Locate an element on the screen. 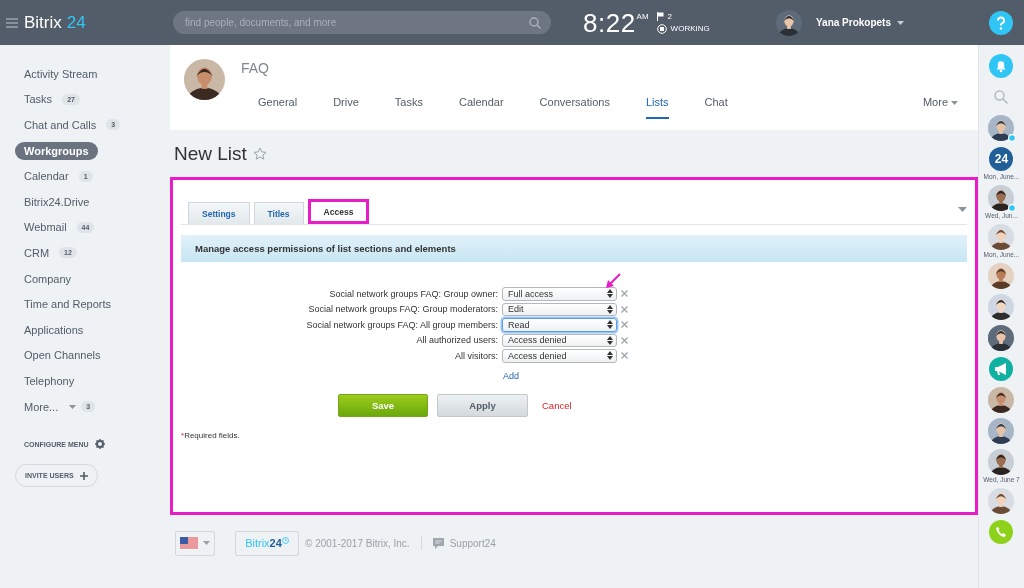 The height and width of the screenshot is (588, 1024). tab: Chat is located at coordinates (716, 107).